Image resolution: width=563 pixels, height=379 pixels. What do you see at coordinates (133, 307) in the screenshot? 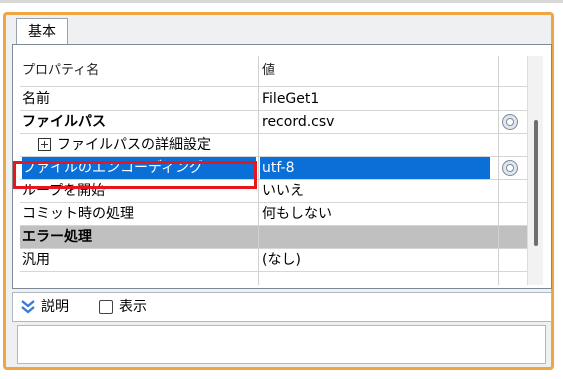
I see `show-label: 表示` at bounding box center [133, 307].